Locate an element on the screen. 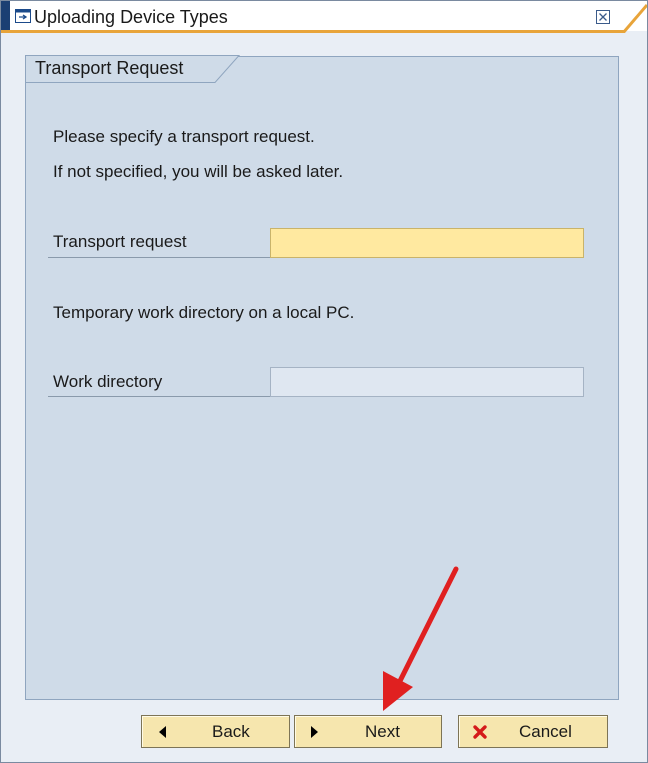  intro-text-line1: Please specify a transport request. is located at coordinates (184, 136).